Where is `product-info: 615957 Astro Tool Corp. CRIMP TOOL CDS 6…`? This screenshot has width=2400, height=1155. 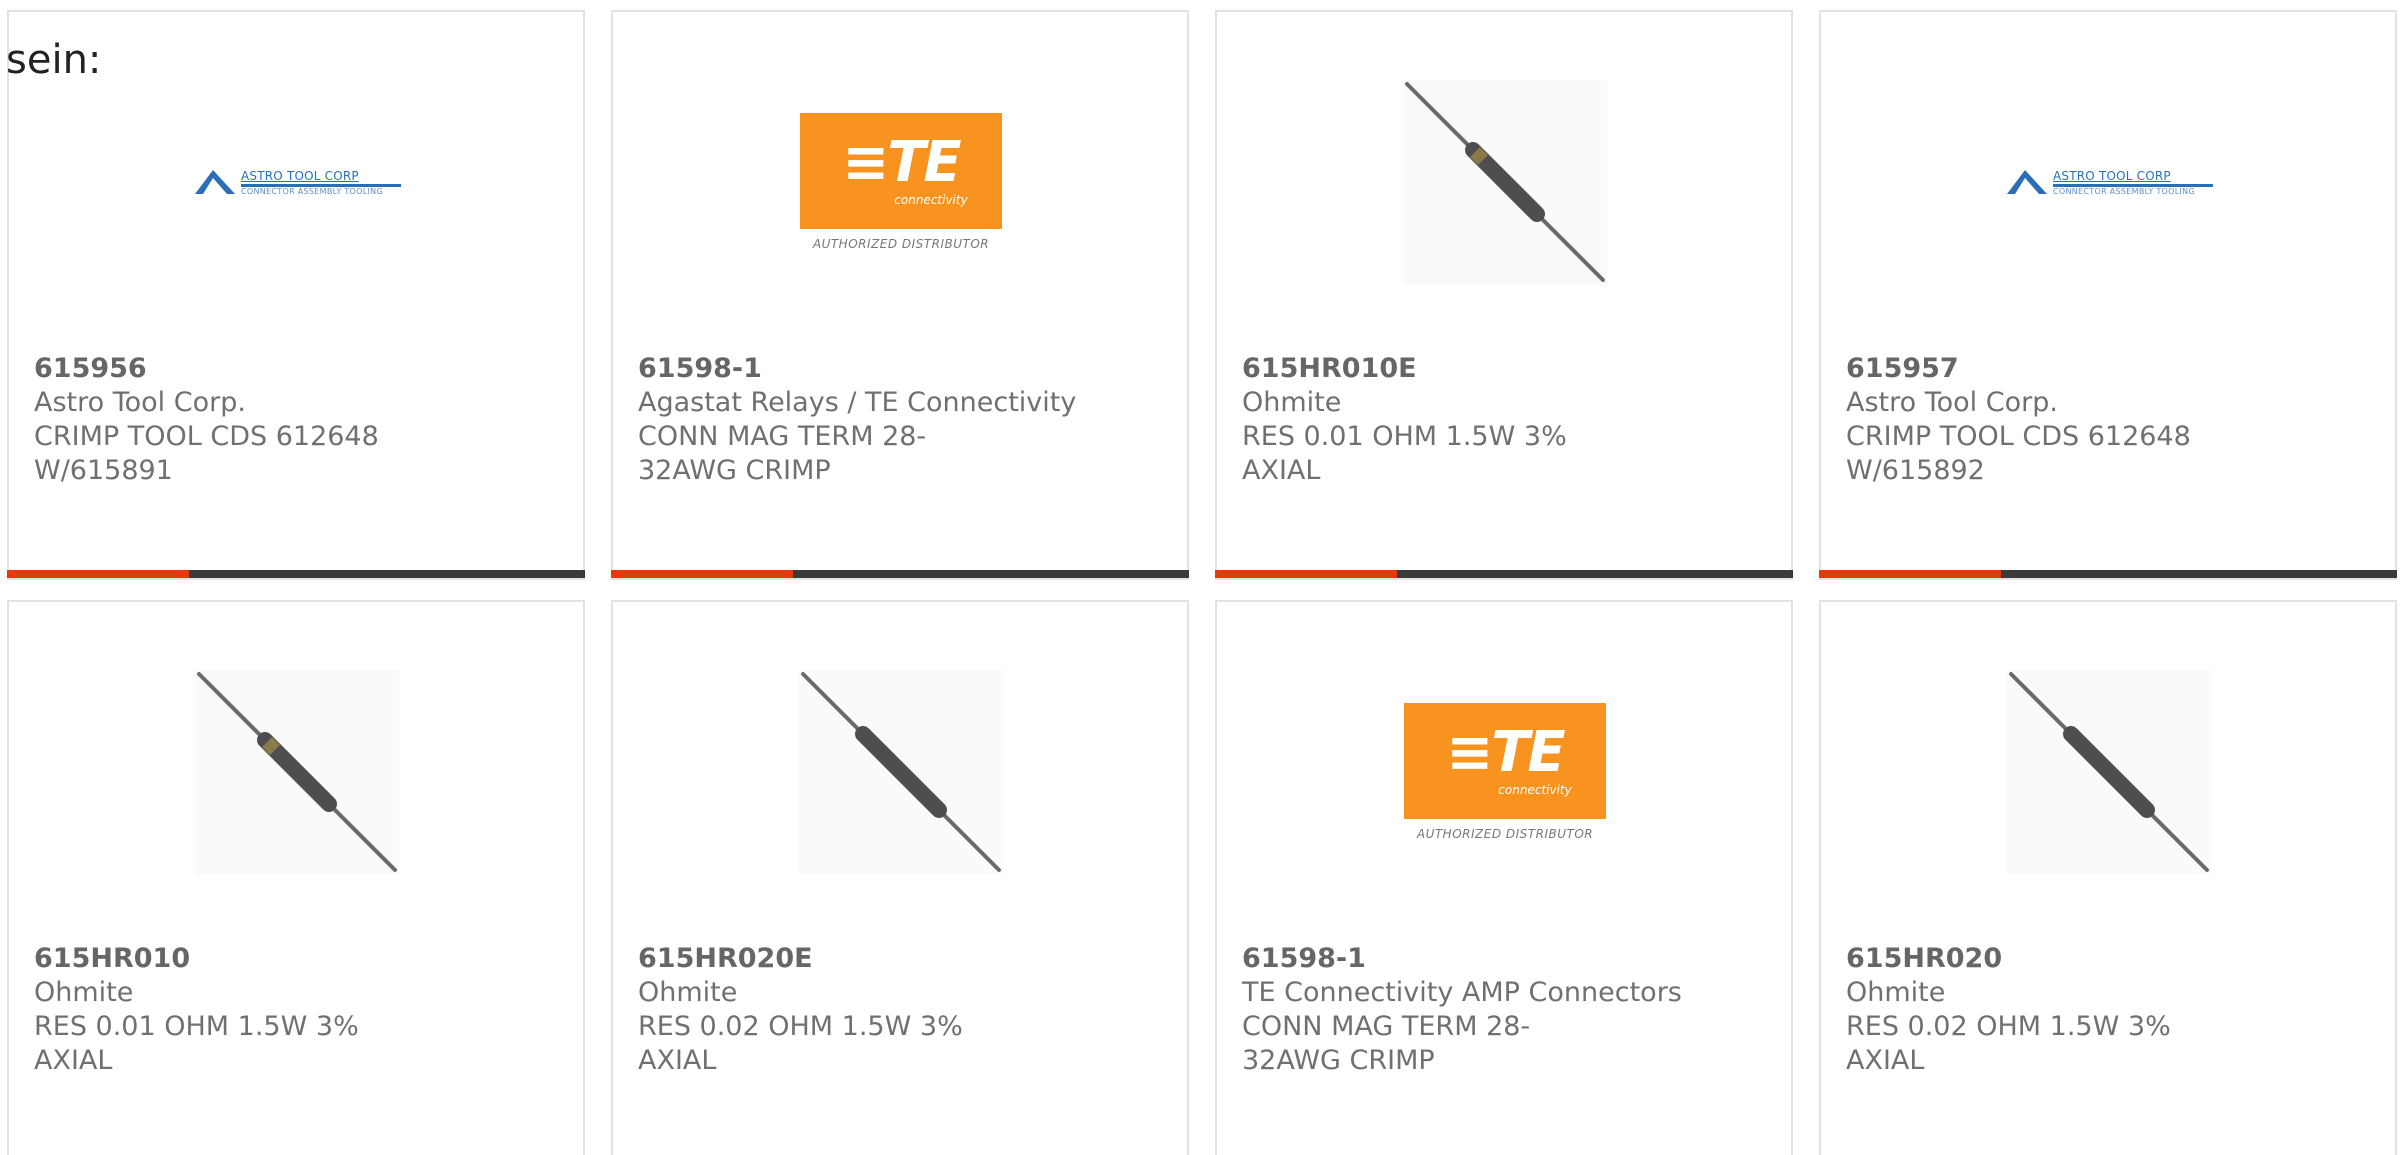
product-info: 615957 Astro Tool Corp. CRIMP TOOL CDS 6… is located at coordinates (2110, 420).